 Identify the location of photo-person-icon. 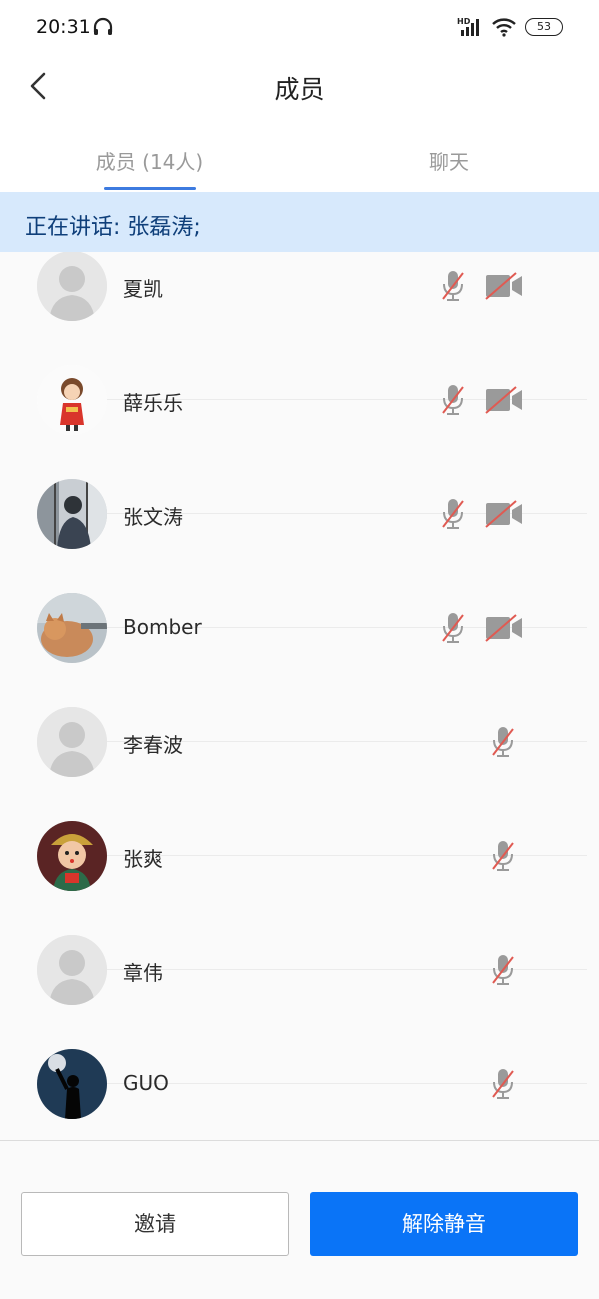
(72, 514).